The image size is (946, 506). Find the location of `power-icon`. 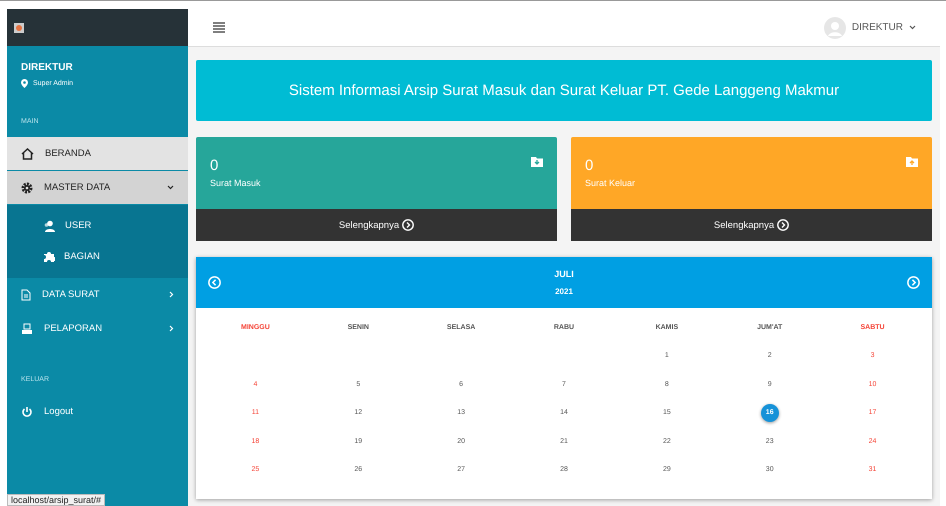

power-icon is located at coordinates (27, 412).